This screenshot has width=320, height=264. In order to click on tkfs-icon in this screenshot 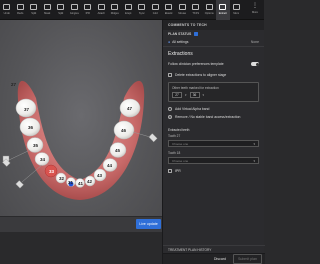, I will do `click(196, 7)`.